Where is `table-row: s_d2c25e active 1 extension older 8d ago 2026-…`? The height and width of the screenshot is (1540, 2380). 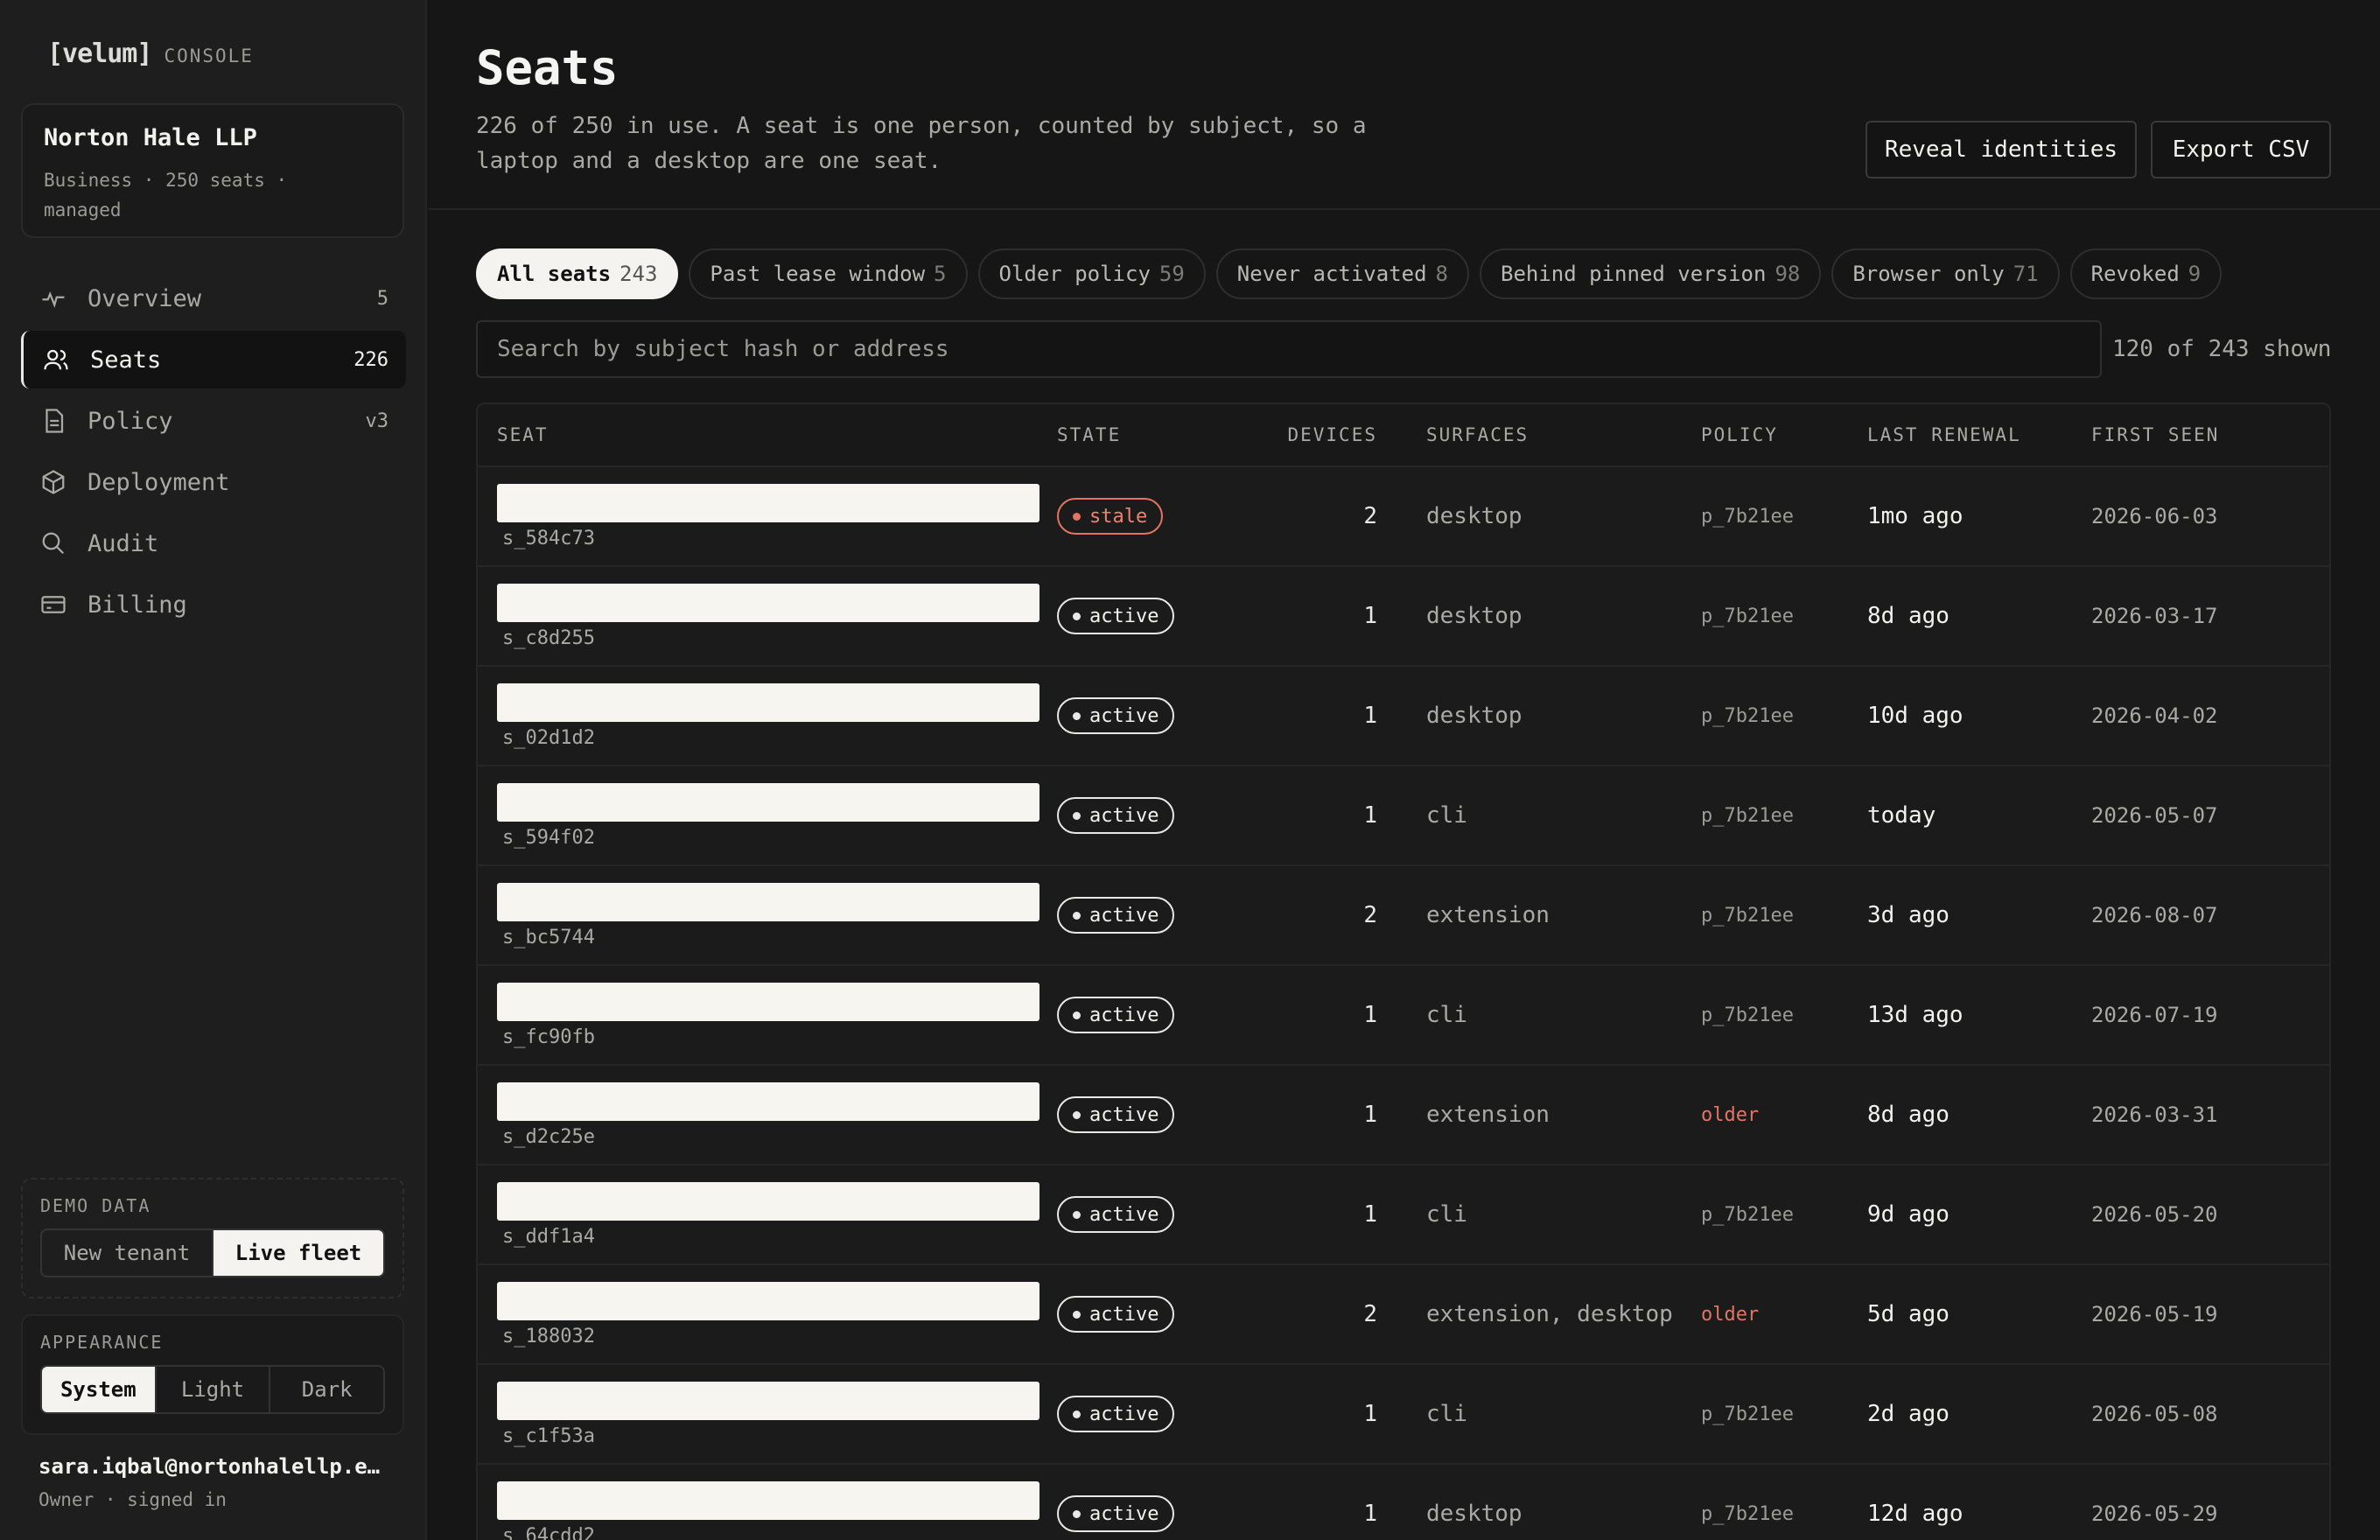 table-row: s_d2c25e active 1 extension older 8d ago 2026-… is located at coordinates (1403, 1116).